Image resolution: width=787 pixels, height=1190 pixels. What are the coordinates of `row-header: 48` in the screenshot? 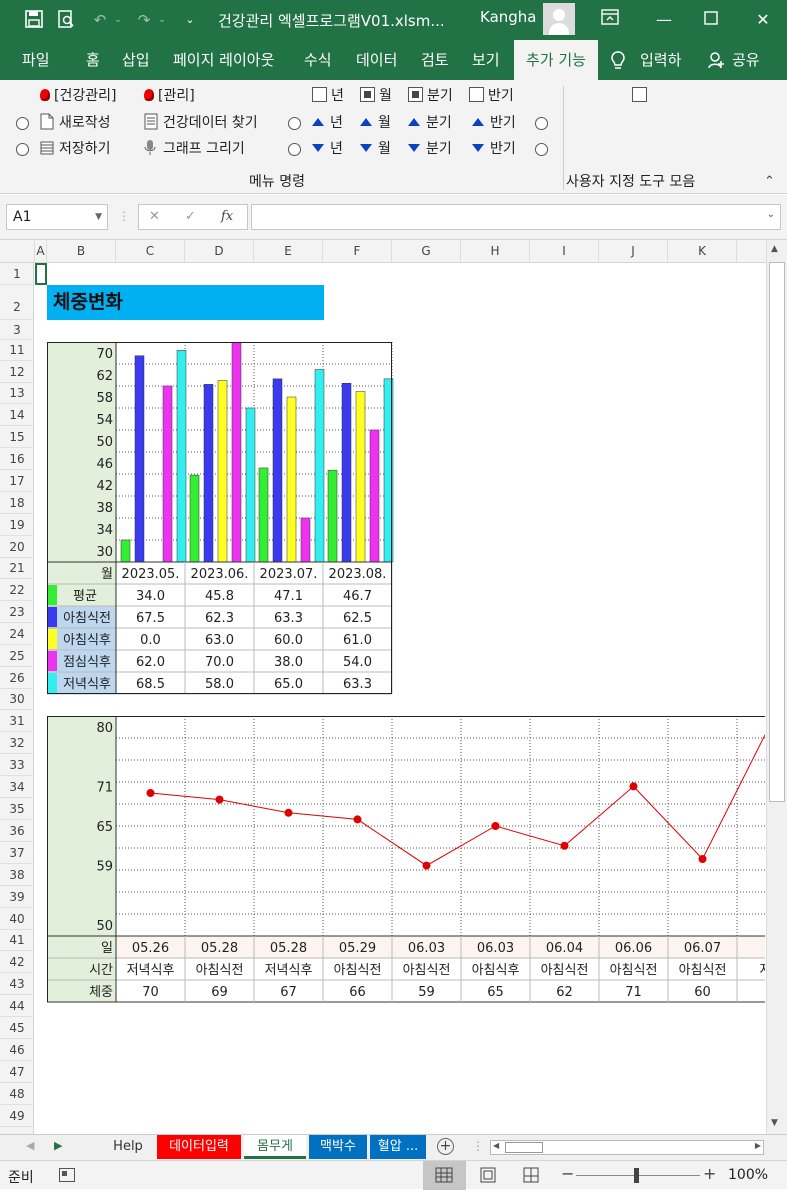 It's located at (17, 1094).